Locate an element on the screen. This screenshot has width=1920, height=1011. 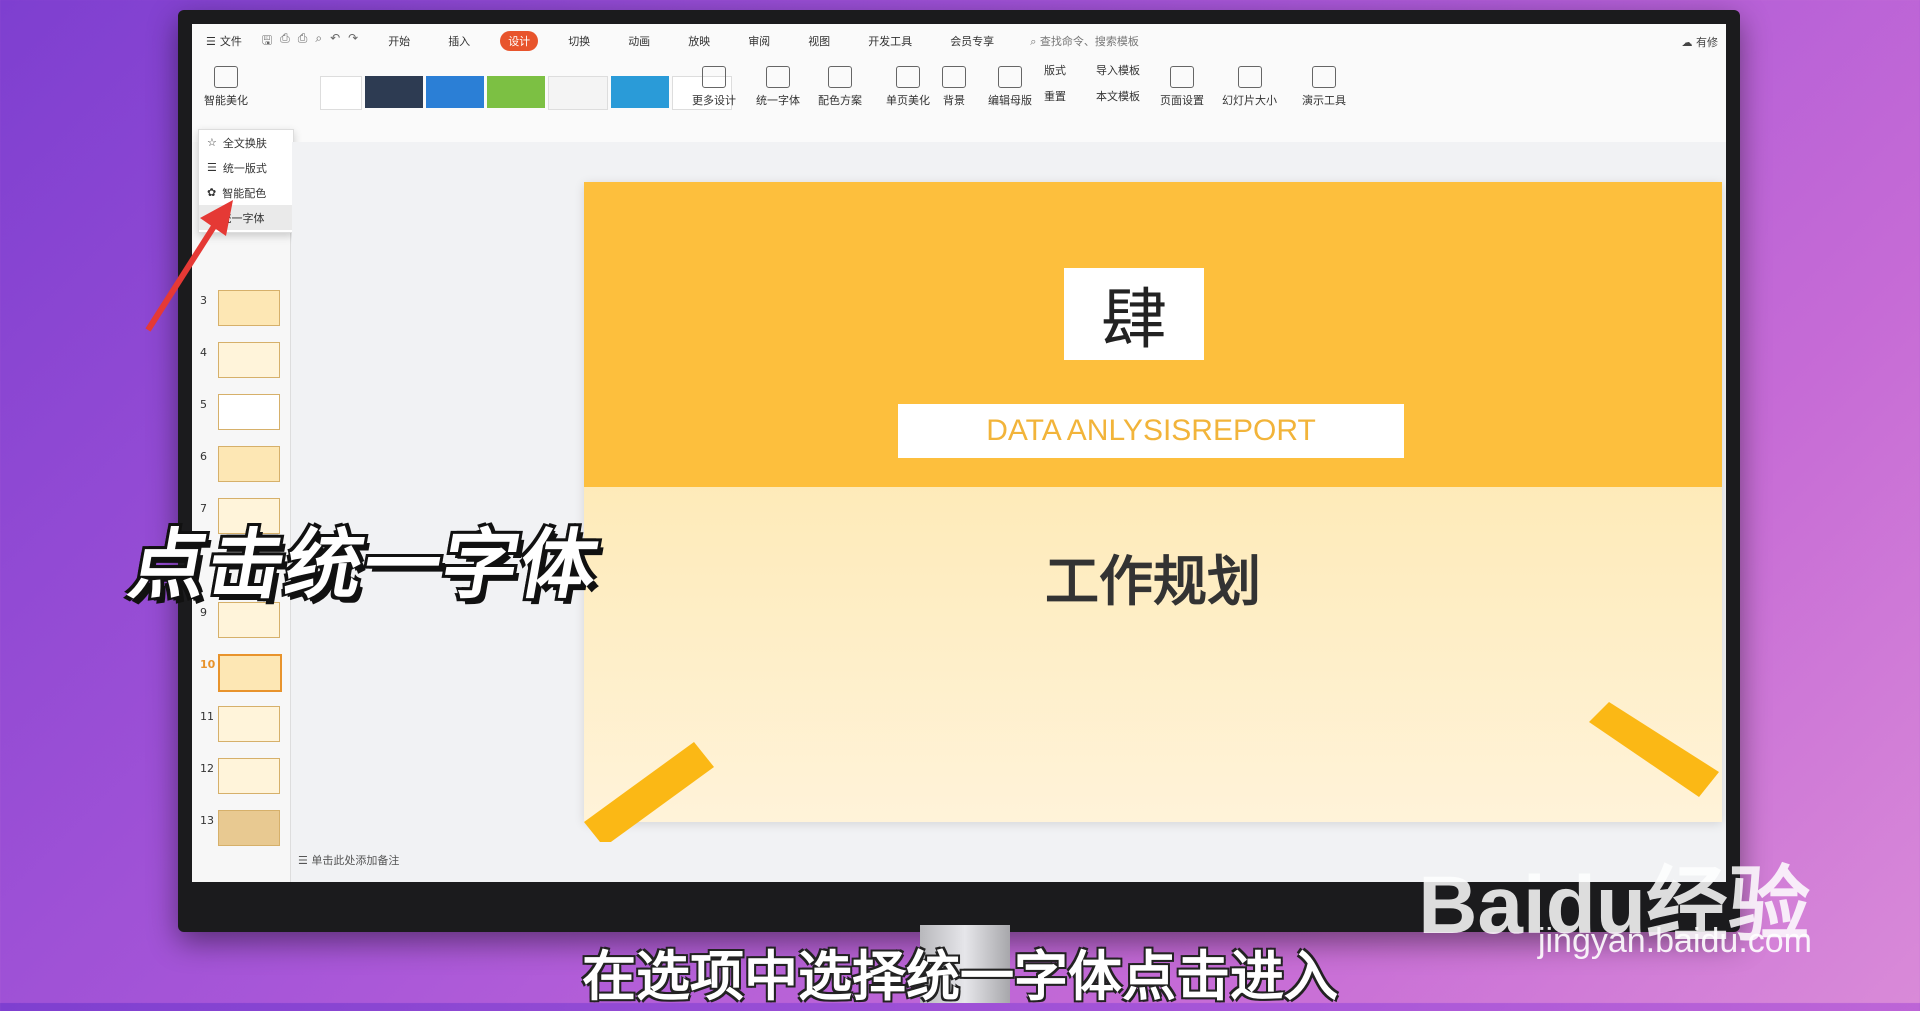
color-scheme-button: 配色方案 is located at coordinates (840, 87).